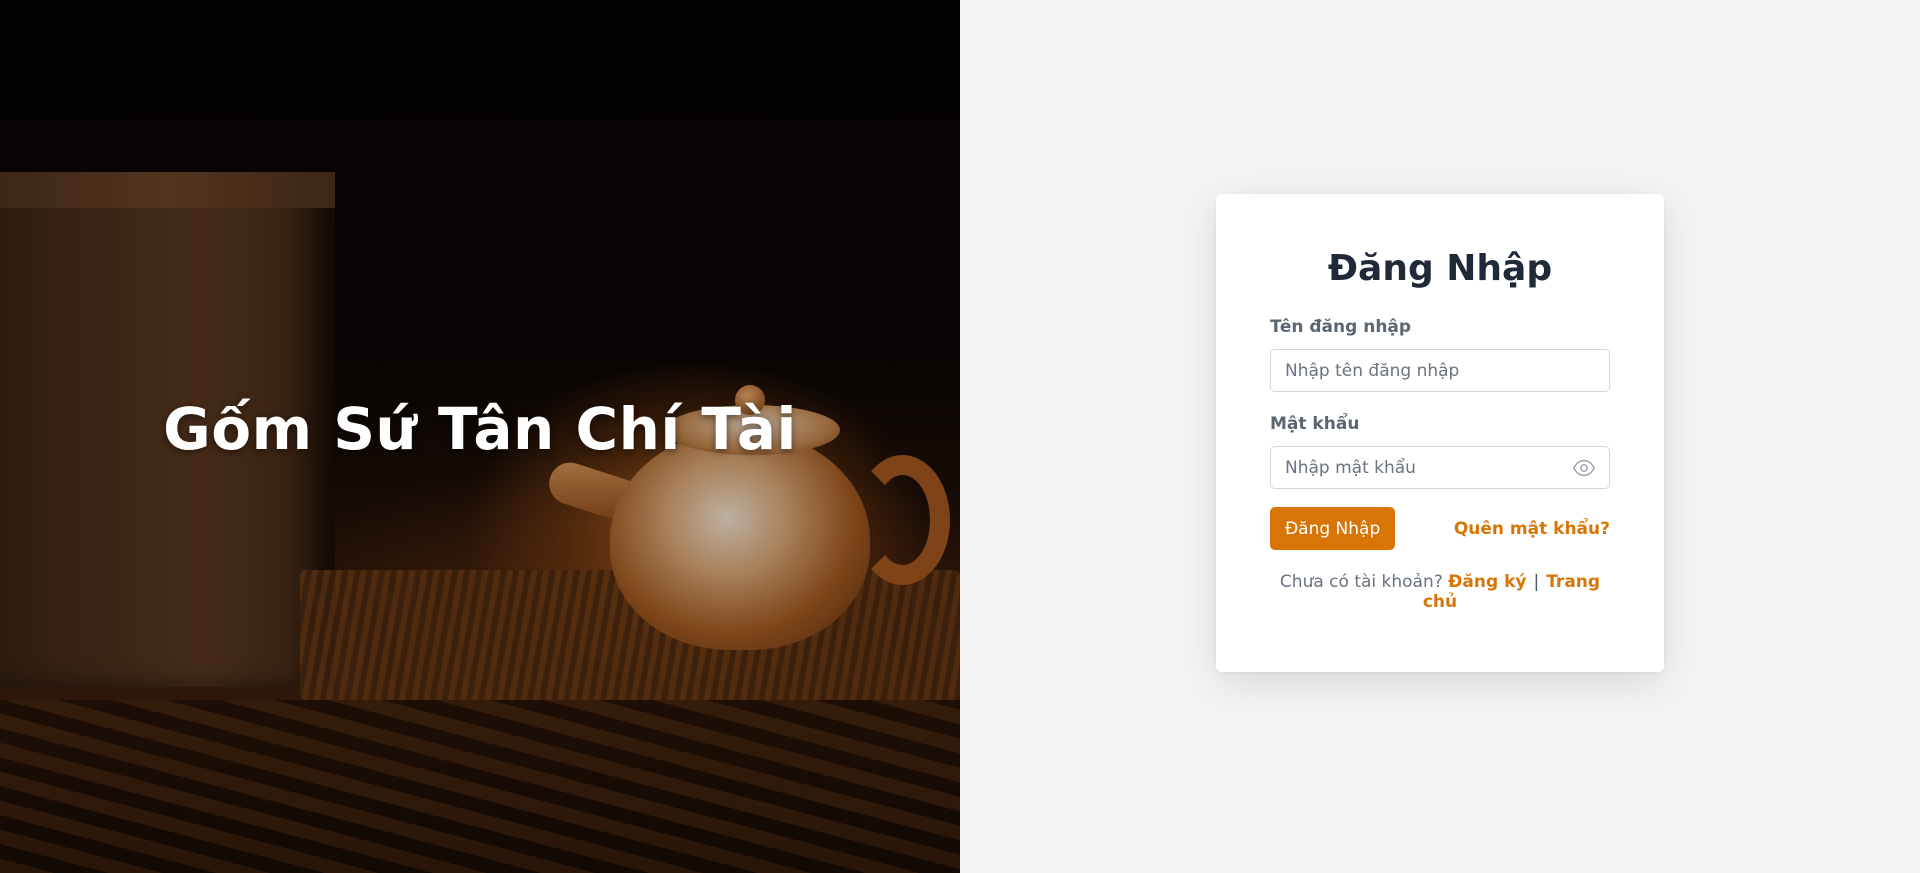 This screenshot has height=873, width=1920. I want to click on forgot-password-link: Quên mật khẩu?, so click(1532, 529).